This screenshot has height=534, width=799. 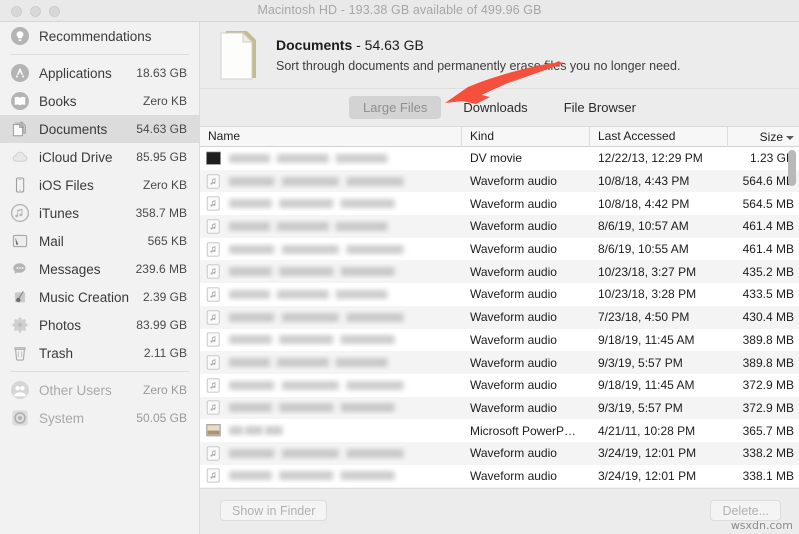 What do you see at coordinates (62, 418) in the screenshot?
I see `sidebar-item-label: System` at bounding box center [62, 418].